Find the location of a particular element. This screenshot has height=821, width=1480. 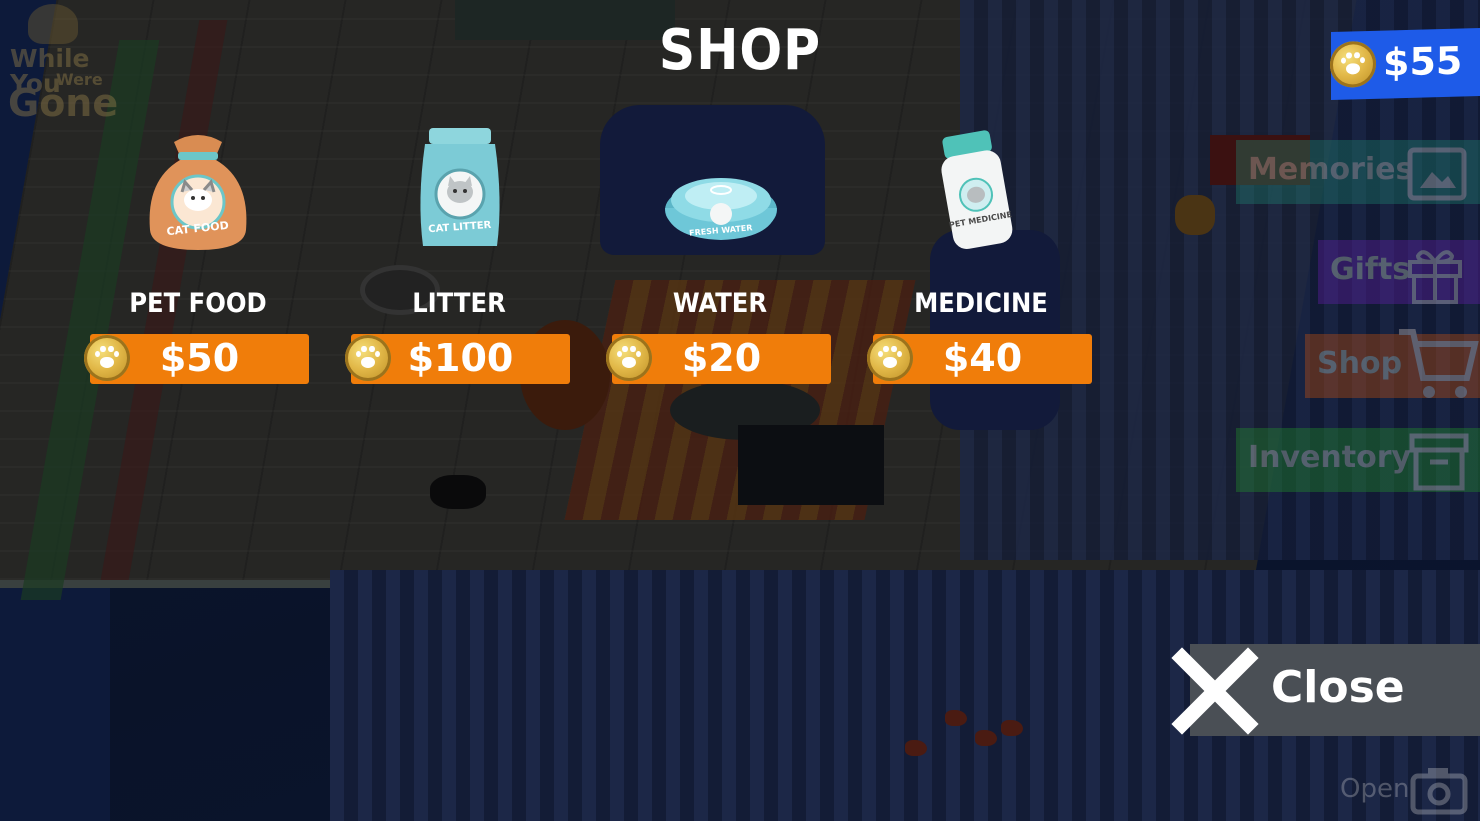

water-bowl-icon: FRESH WATER is located at coordinates (721, 209).